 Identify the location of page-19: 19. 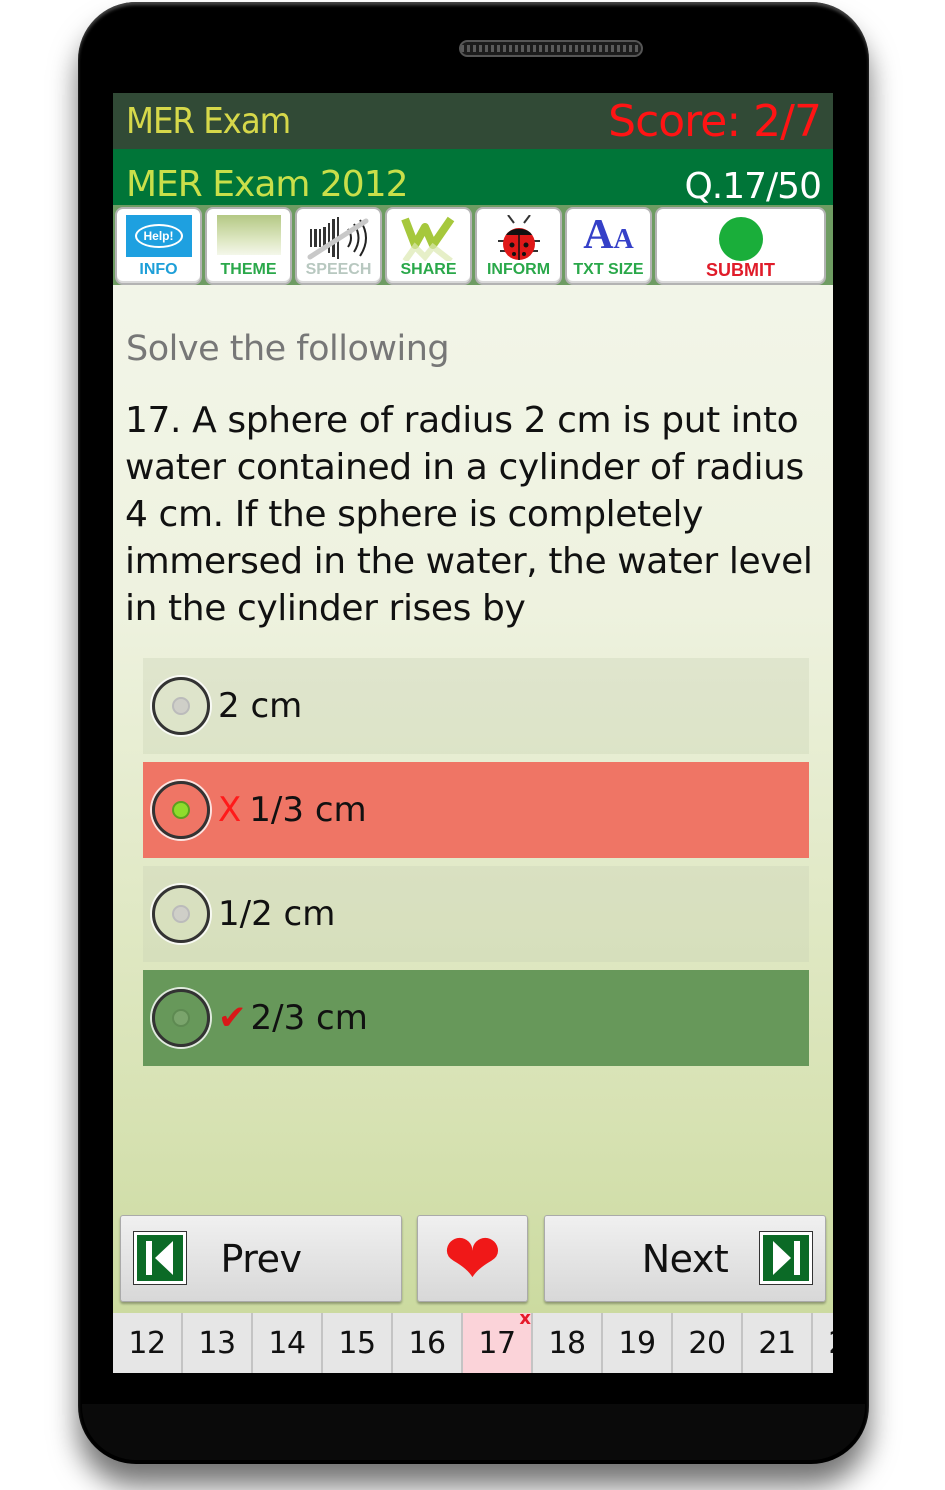
(638, 1343).